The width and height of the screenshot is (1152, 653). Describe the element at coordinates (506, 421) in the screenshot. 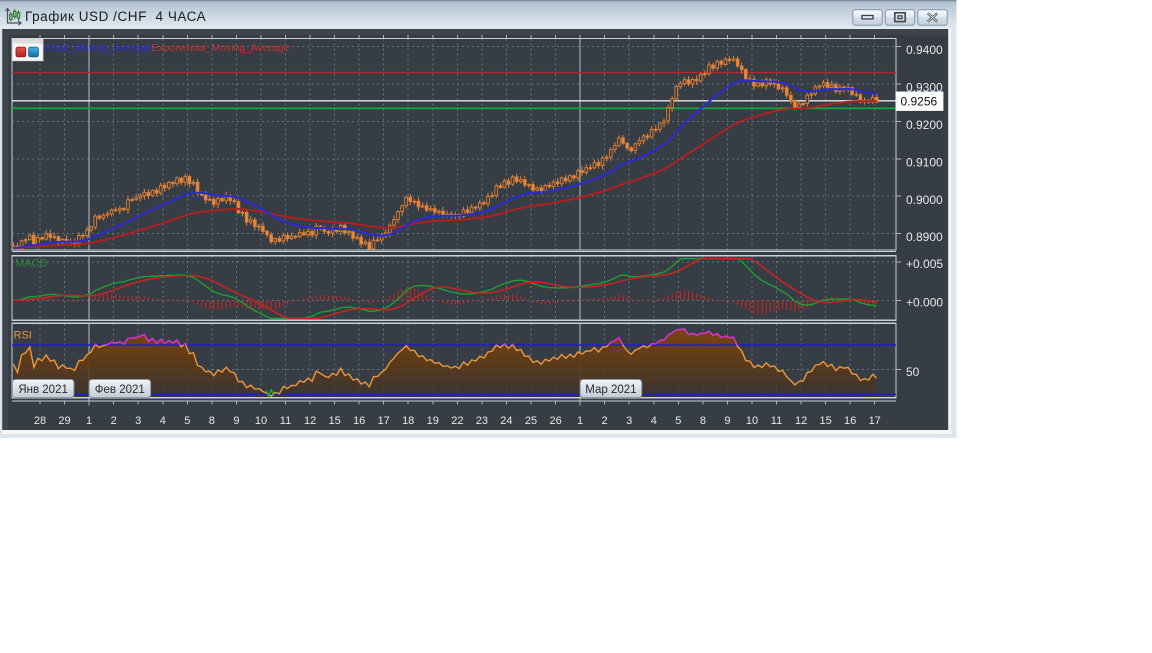

I see `svg-text: 24` at that location.